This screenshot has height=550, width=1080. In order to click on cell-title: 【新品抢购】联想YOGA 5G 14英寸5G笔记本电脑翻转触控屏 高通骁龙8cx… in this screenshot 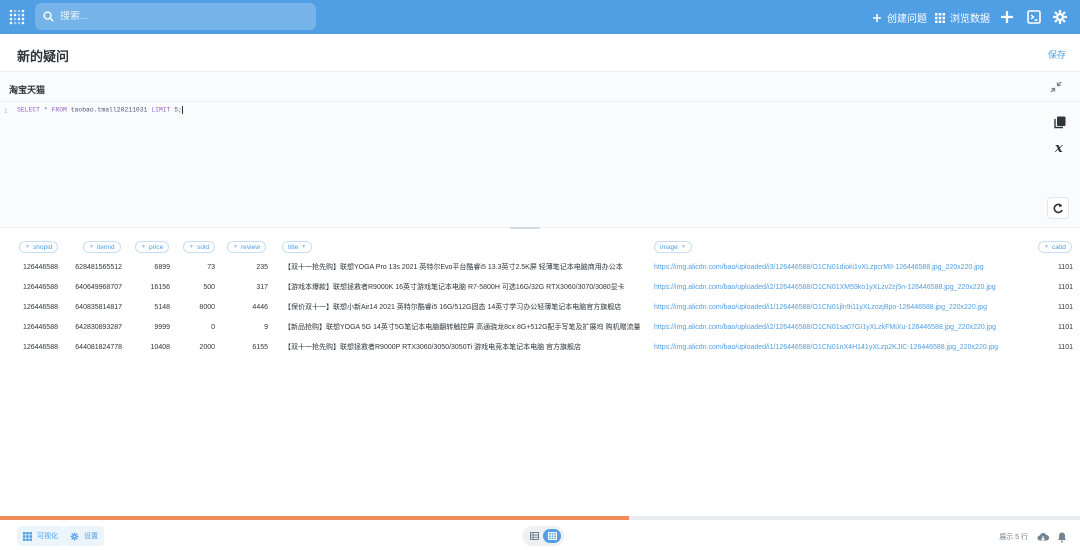, I will do `click(465, 328)`.